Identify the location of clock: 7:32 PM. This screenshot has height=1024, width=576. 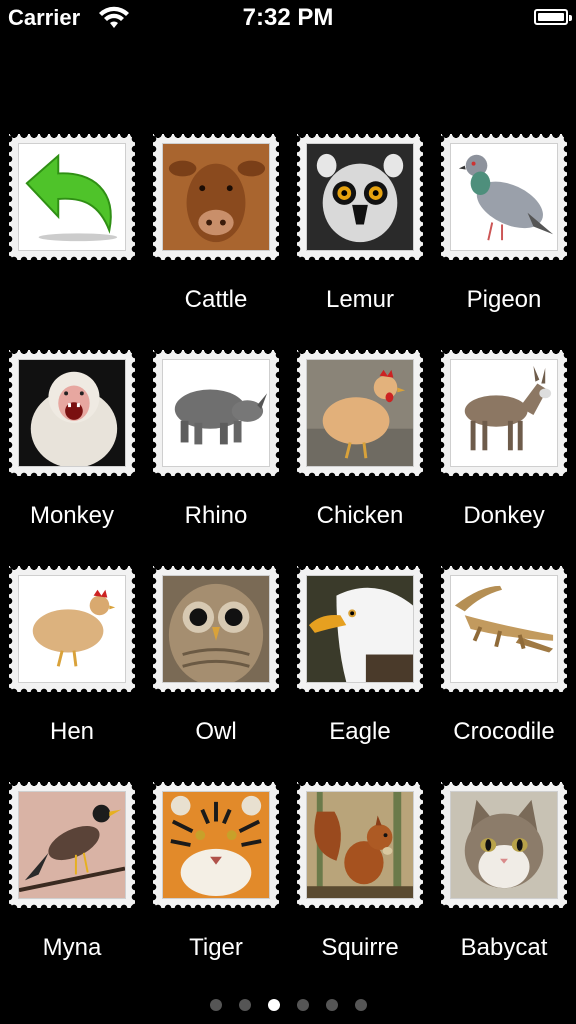
(288, 17).